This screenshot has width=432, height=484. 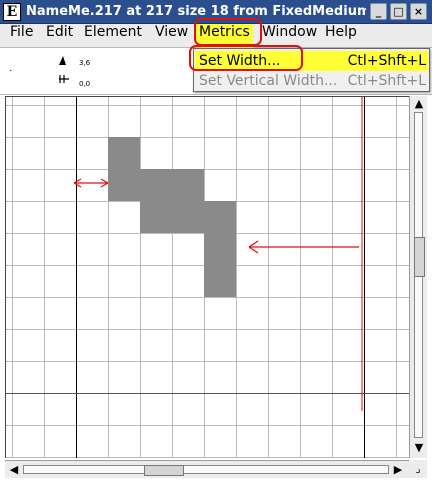 I want to click on menu-file: File, so click(x=21, y=36).